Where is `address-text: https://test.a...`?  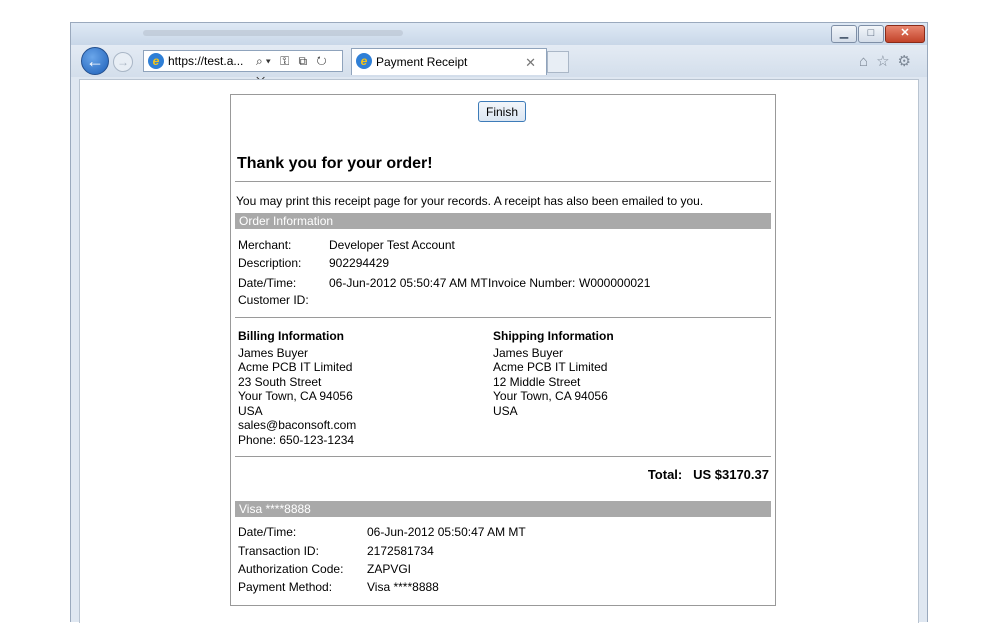 address-text: https://test.a... is located at coordinates (206, 61).